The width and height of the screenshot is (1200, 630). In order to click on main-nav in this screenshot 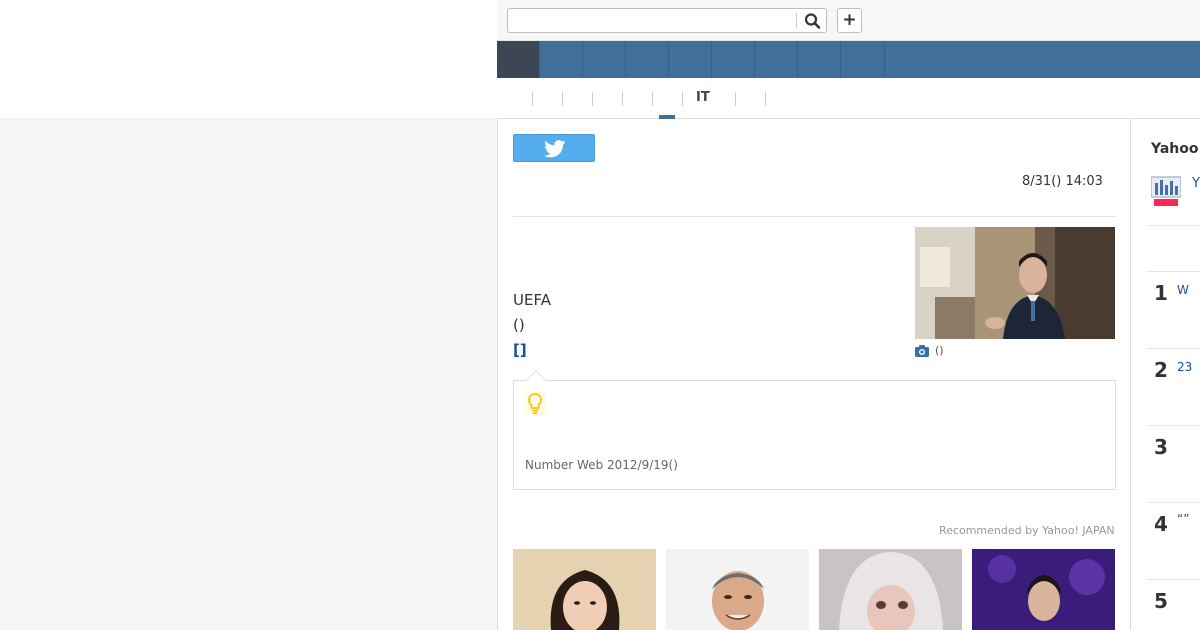, I will do `click(848, 59)`.